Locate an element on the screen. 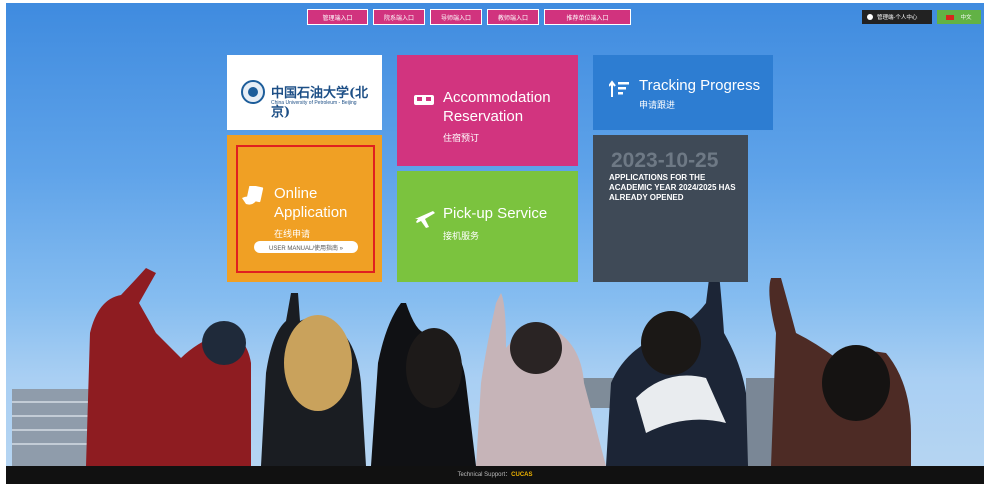  nav-teacher-entry: 教师端入口 is located at coordinates (513, 17).